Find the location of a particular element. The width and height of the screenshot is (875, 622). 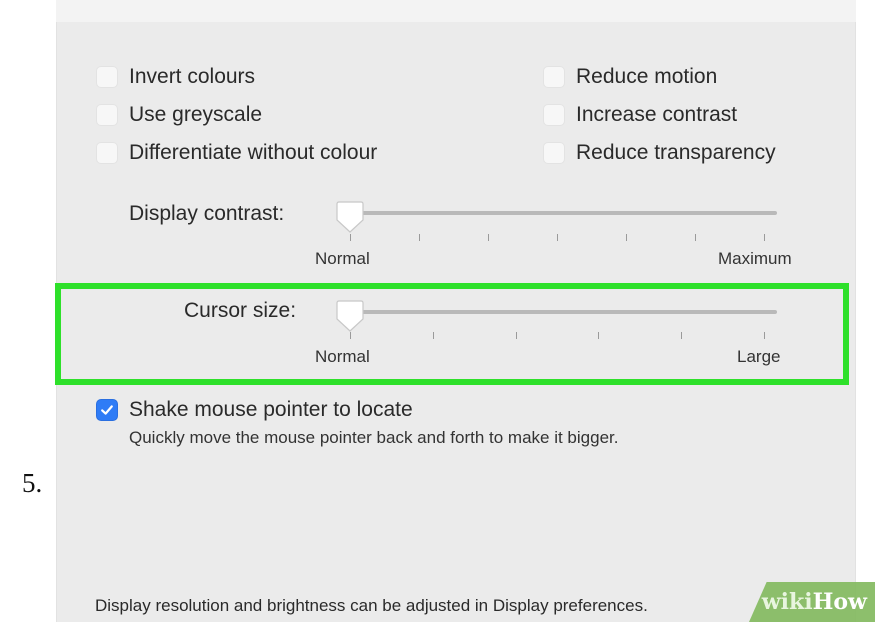

checkbox-label: Reduce transparency is located at coordinates (676, 152).